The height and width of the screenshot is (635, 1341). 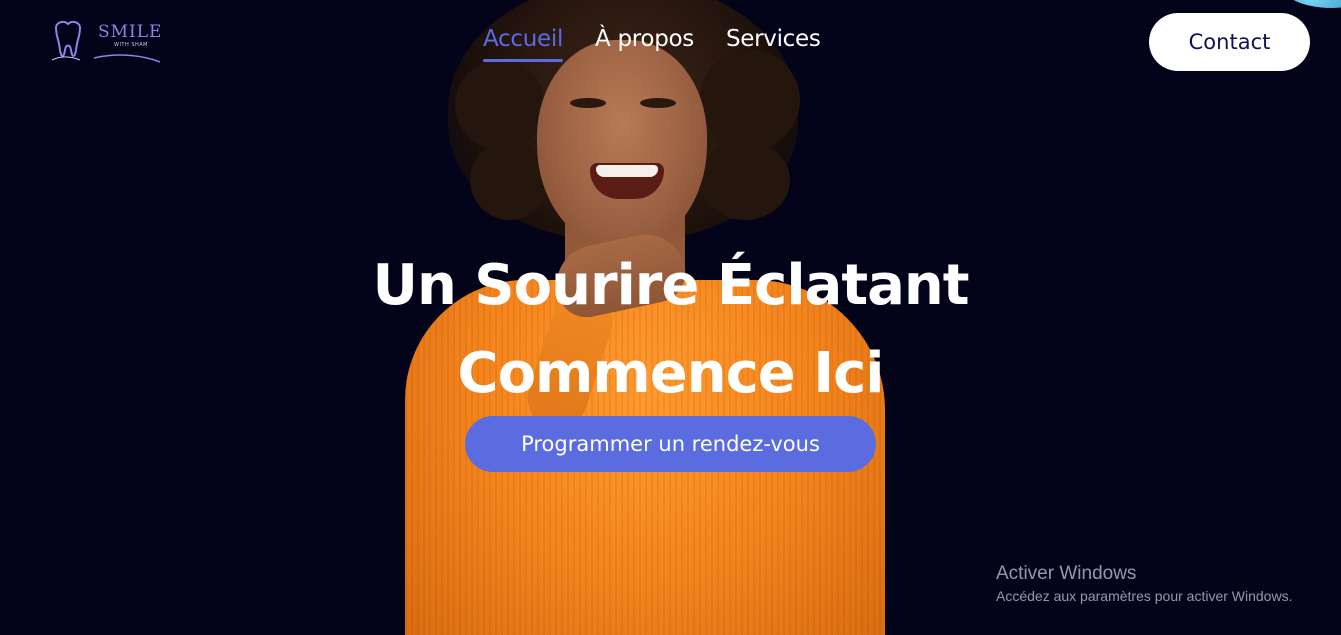 I want to click on nav-link-services: Services, so click(x=773, y=44).